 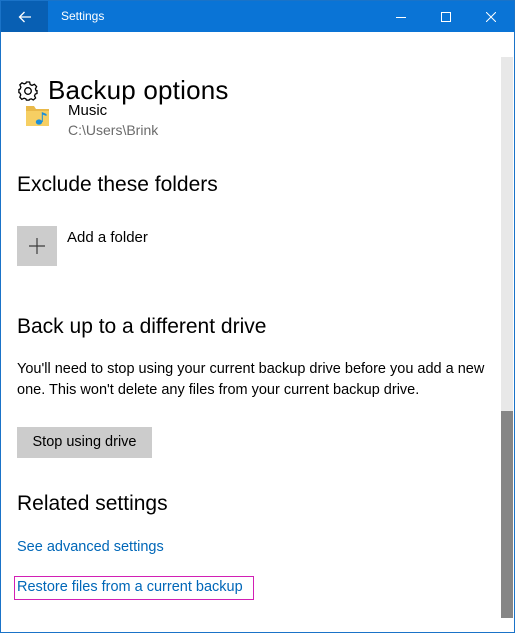 I want to click on minimize-icon, so click(x=400, y=17).